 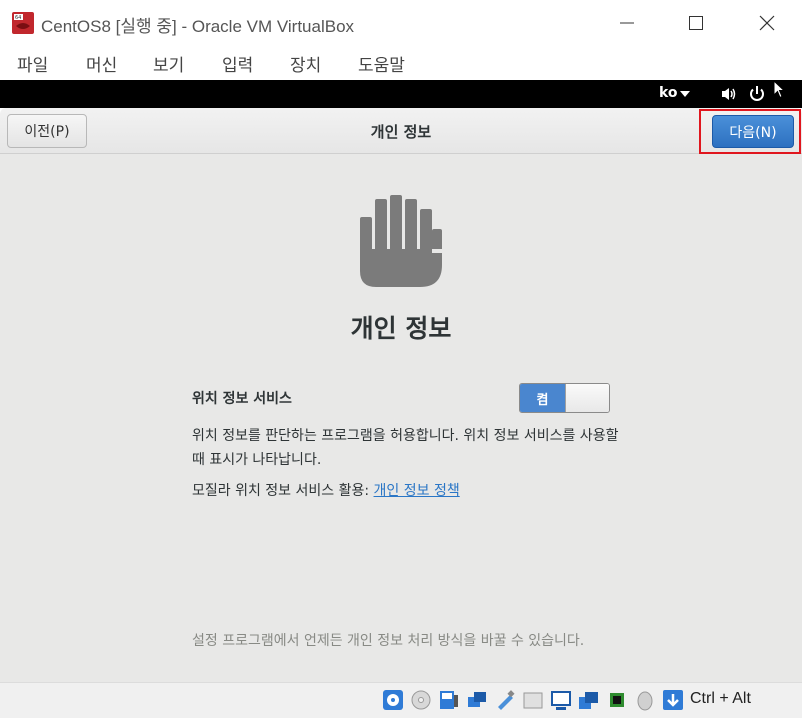 What do you see at coordinates (533, 700) in the screenshot?
I see `shared-folder-icon` at bounding box center [533, 700].